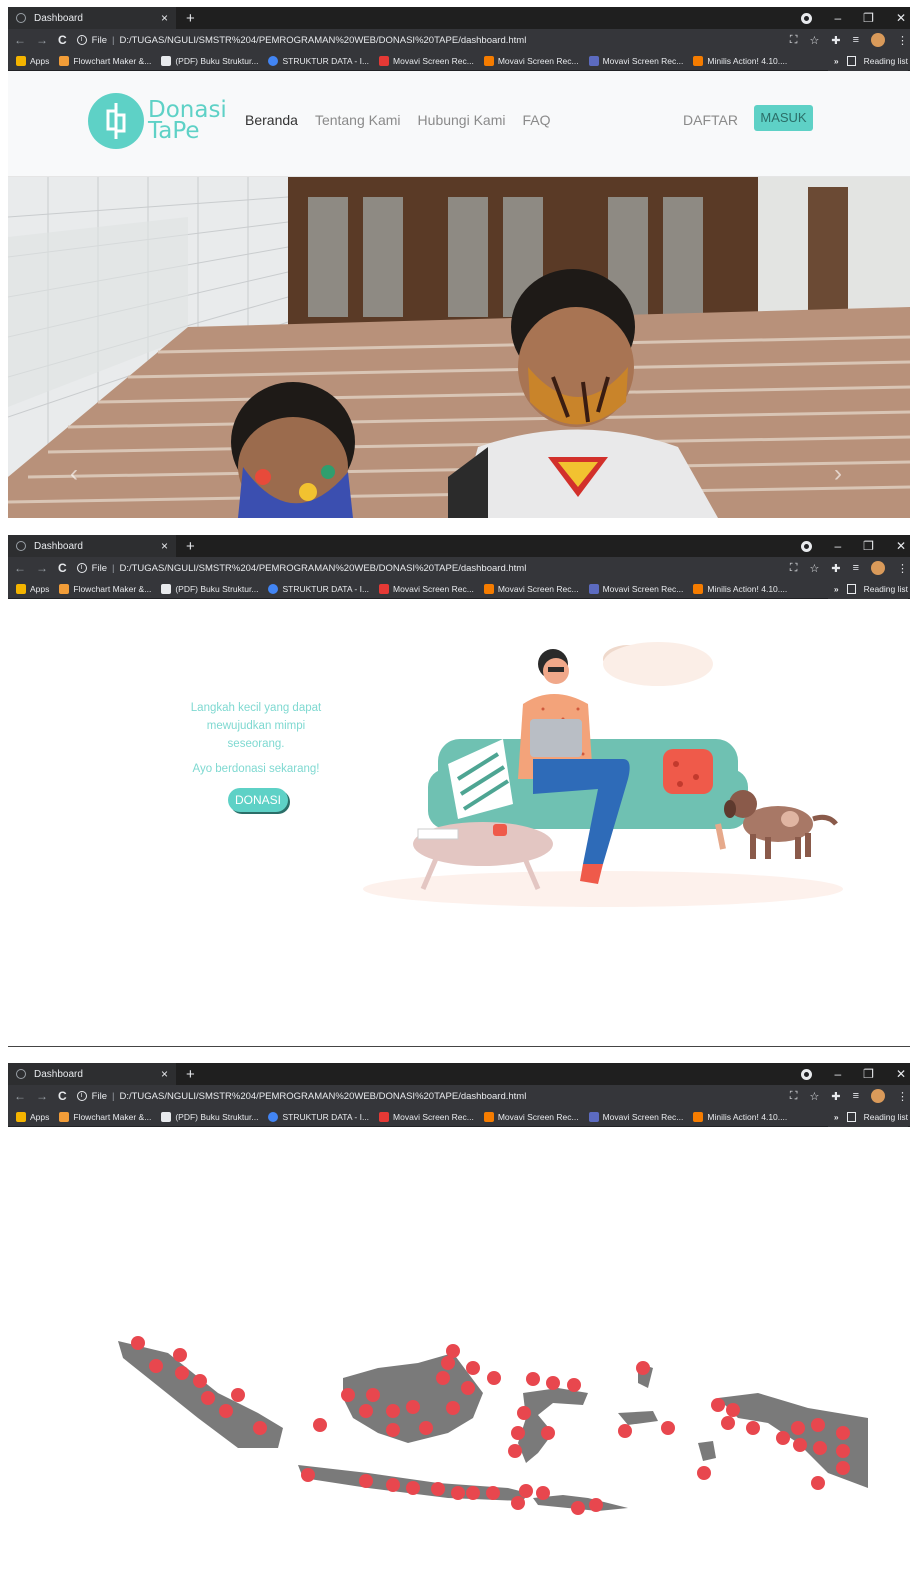  I want to click on movavi-icon, so click(488, 60).